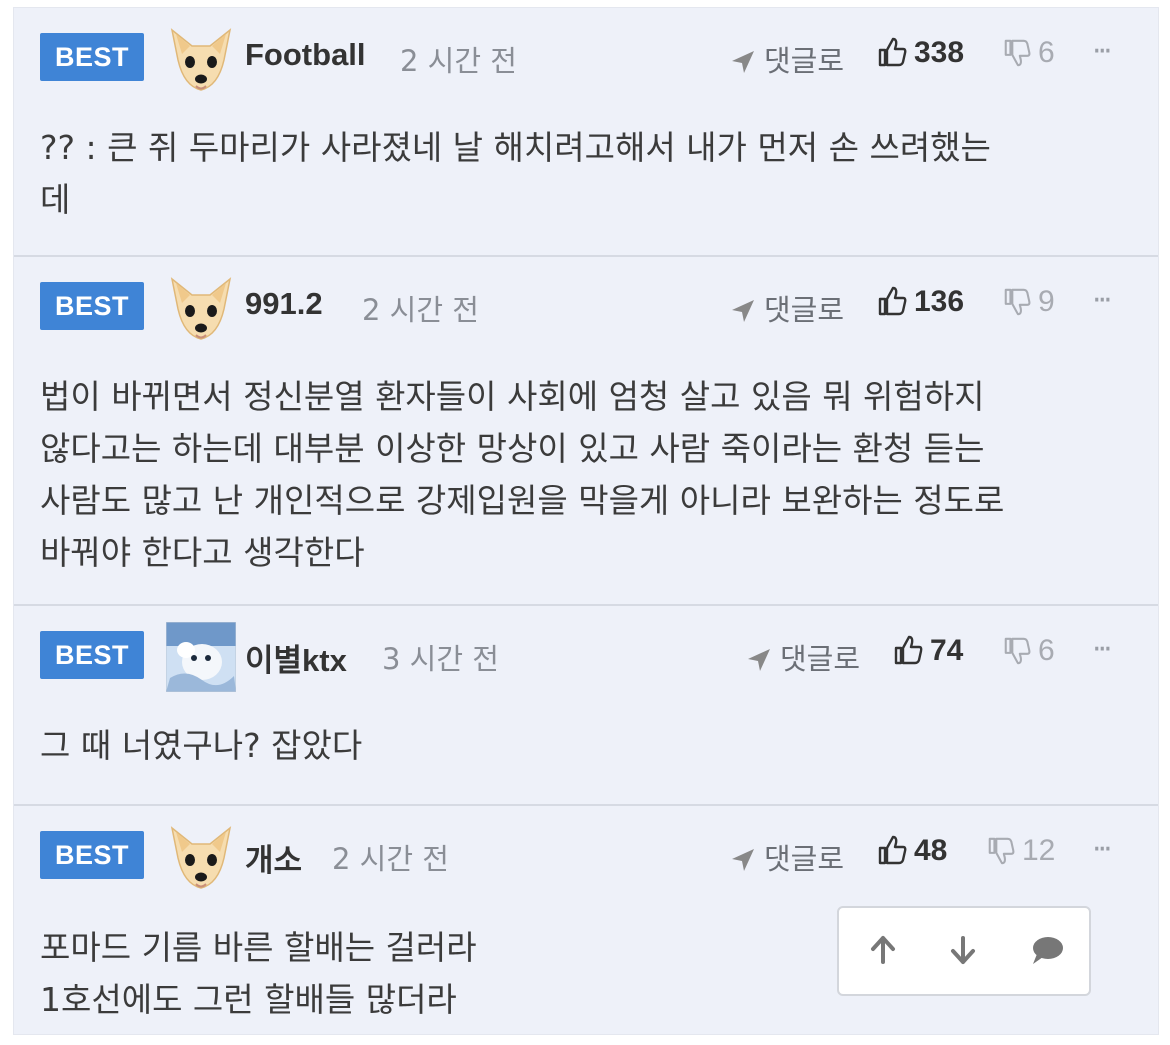 The height and width of the screenshot is (1045, 1170). What do you see at coordinates (947, 650) in the screenshot?
I see `upvote-count: 74` at bounding box center [947, 650].